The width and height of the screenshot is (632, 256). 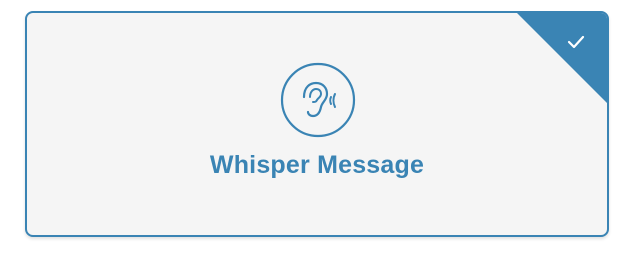 I want to click on selected-corner-badge, so click(x=562, y=58).